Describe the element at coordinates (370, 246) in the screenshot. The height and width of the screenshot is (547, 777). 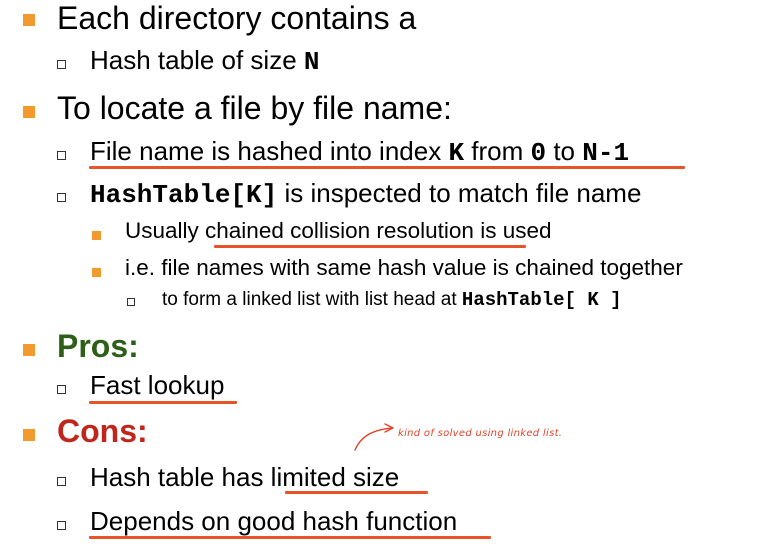
I see `chained-collision-underline` at that location.